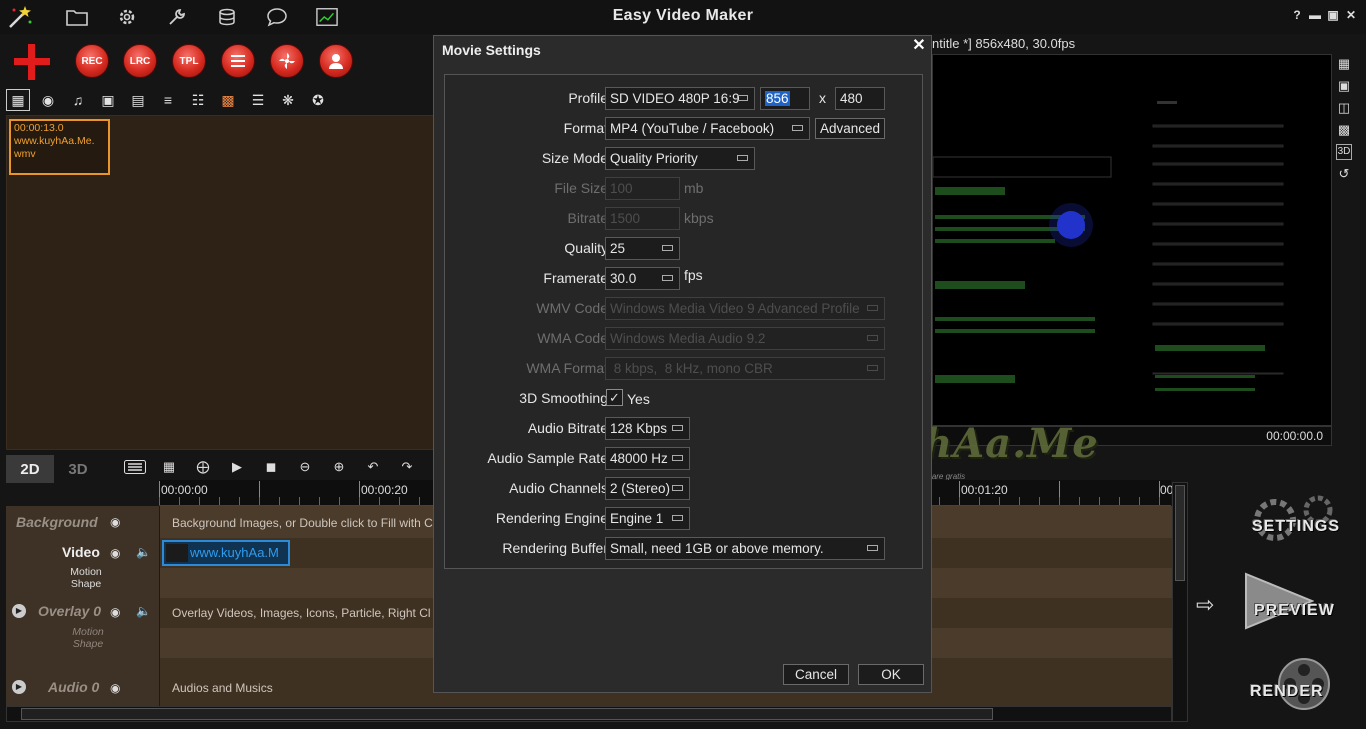 This screenshot has height=729, width=1366. Describe the element at coordinates (318, 100) in the screenshot. I see `tab-plugins: ✪` at that location.